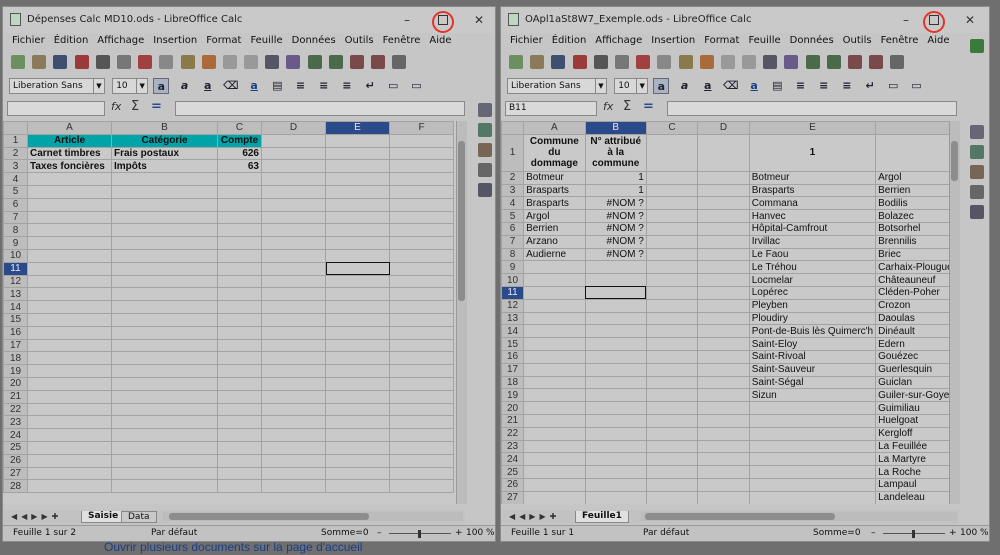 This screenshot has width=1000, height=555. What do you see at coordinates (223, 39) in the screenshot?
I see `menu-4: Format` at bounding box center [223, 39].